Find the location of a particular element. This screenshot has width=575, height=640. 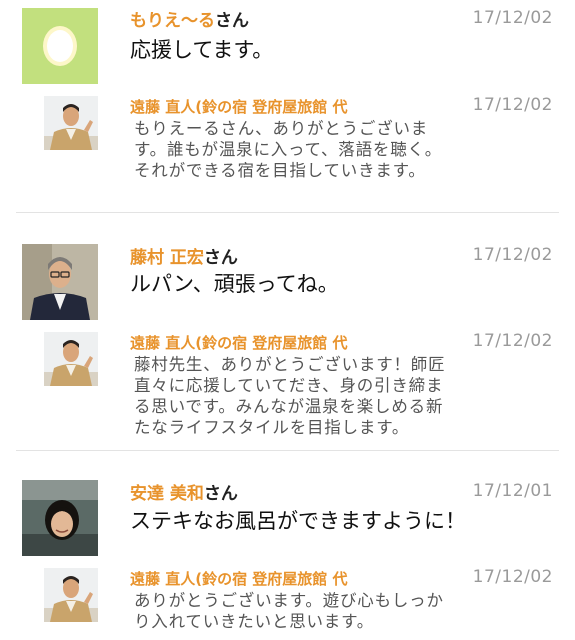

egg-avatar-icon is located at coordinates (60, 46).